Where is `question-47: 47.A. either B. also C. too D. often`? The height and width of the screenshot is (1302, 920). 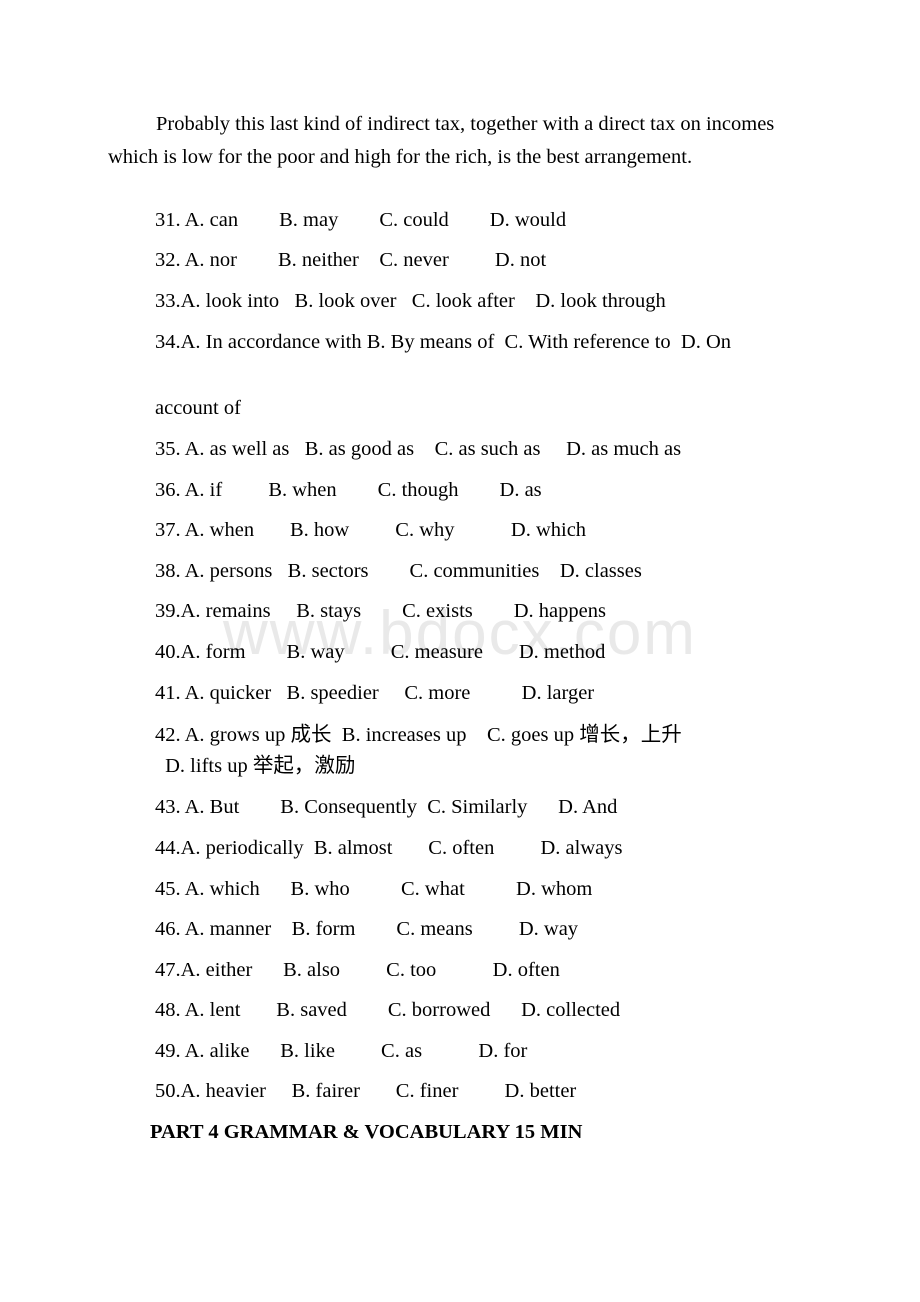
question-47: 47.A. either B. also C. too D. often is located at coordinates (357, 970).